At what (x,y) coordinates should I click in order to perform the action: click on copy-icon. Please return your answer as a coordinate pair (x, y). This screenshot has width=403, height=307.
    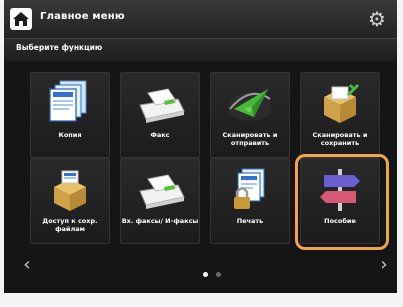
    Looking at the image, I should click on (68, 101).